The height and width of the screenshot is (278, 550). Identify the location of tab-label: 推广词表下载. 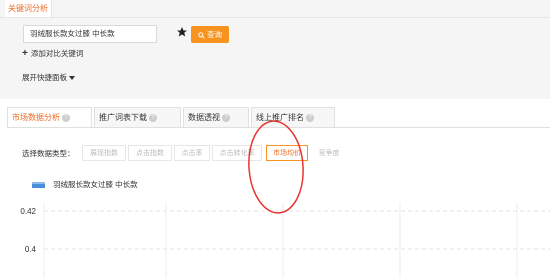
(123, 117).